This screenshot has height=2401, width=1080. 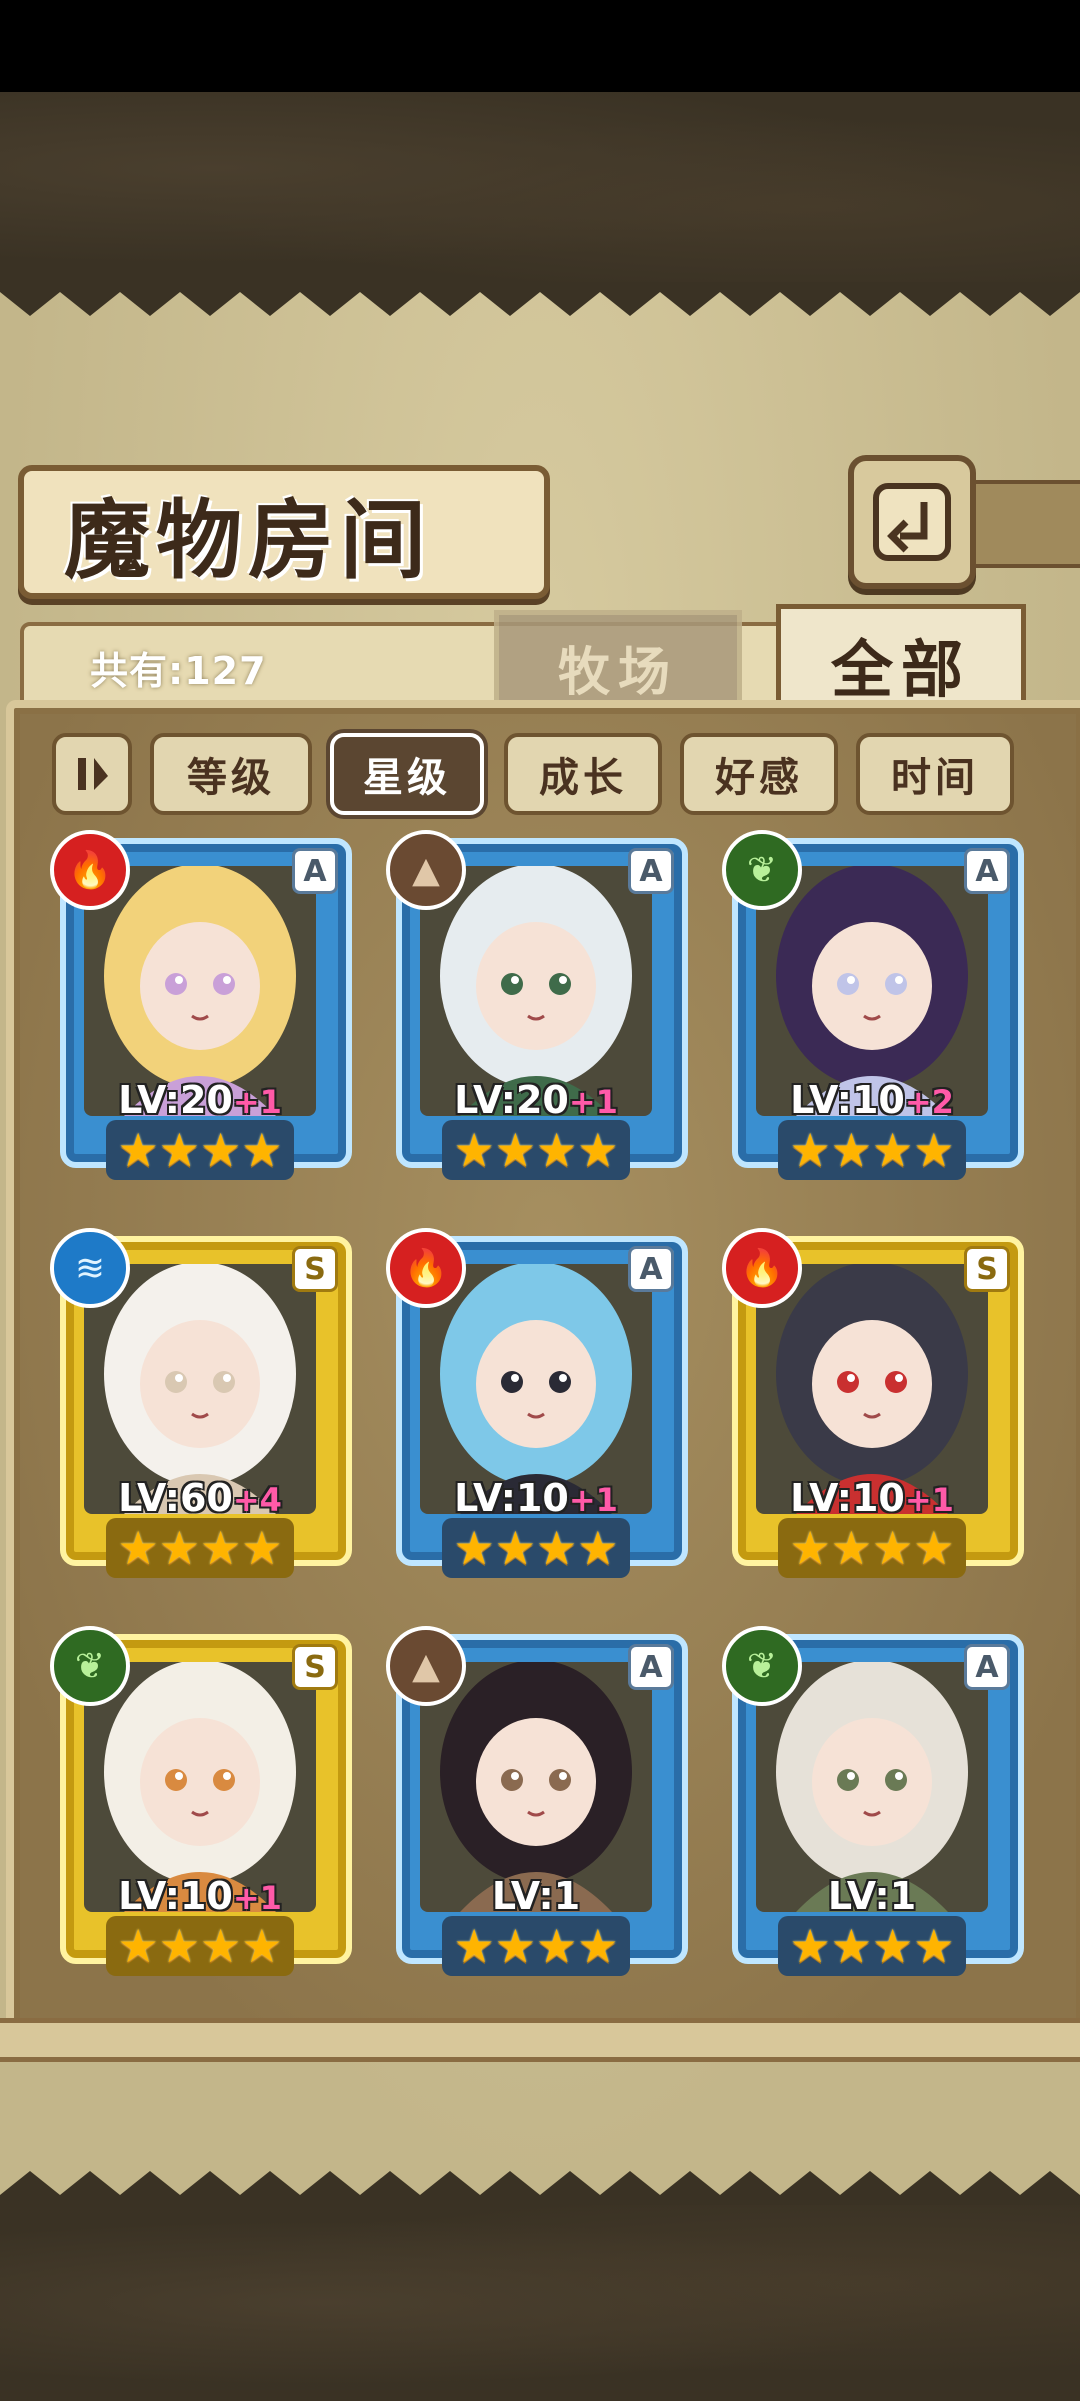 I want to click on monster-card: A ▲ LV:1 ★★★★, so click(x=537, y=1805).